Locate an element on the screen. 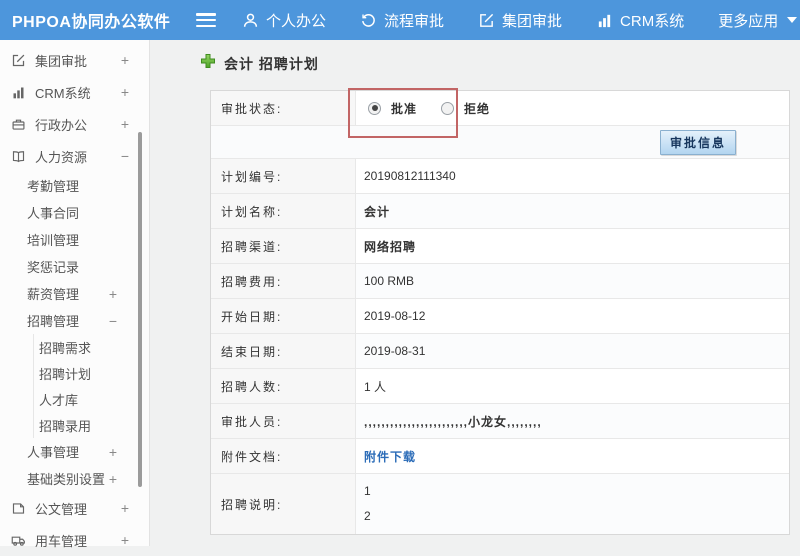 The width and height of the screenshot is (800, 556). sidebar-item-admin-office: 行政办公 + is located at coordinates (74, 124).